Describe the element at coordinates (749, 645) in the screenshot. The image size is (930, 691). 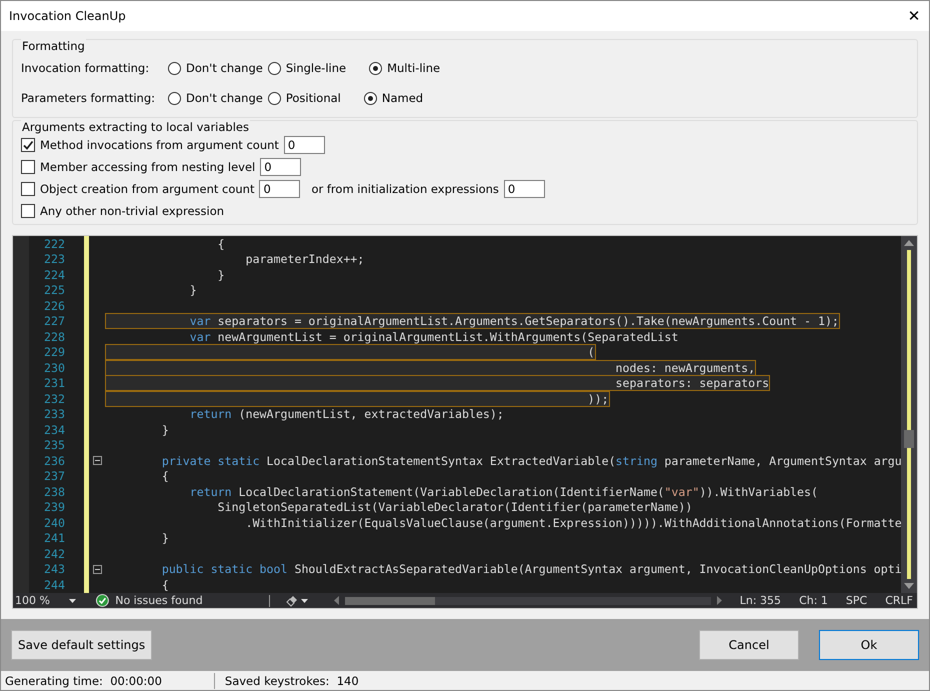
I see `cancel-button: Cancel` at that location.